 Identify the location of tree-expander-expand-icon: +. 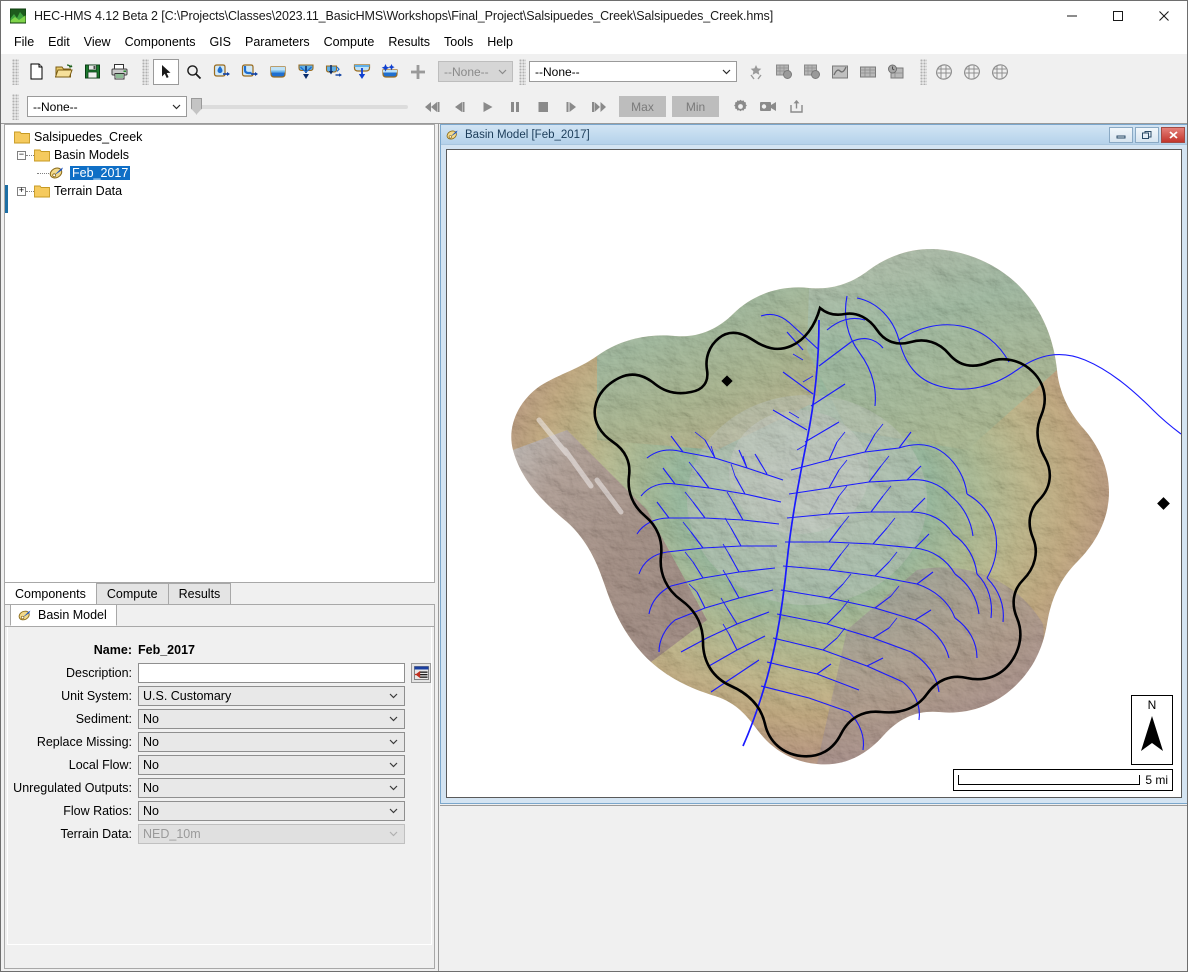
(21, 191).